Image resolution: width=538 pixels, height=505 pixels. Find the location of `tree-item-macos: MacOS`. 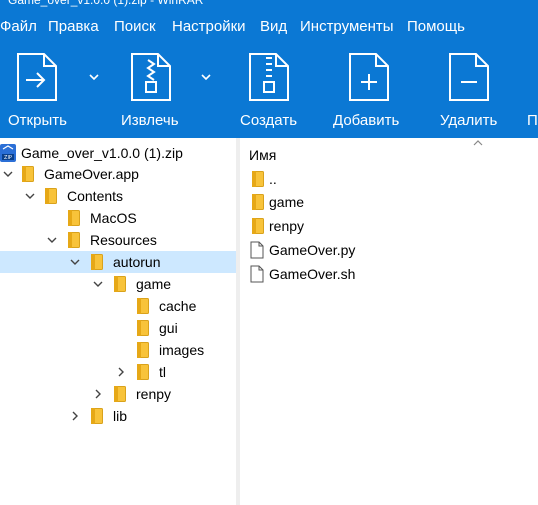

tree-item-macos: MacOS is located at coordinates (118, 218).